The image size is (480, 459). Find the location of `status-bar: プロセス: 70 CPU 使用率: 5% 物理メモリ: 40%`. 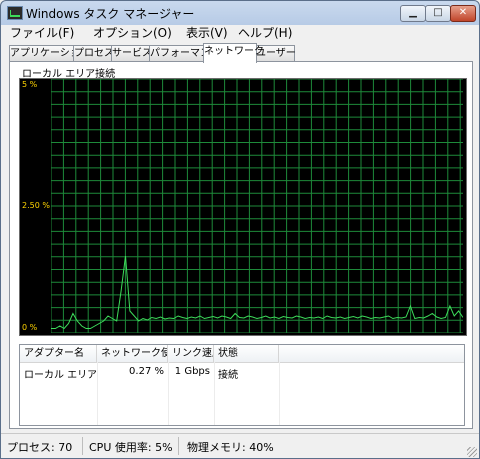

status-bar: プロセス: 70 CPU 使用率: 5% 物理メモリ: 40% is located at coordinates (240, 445).